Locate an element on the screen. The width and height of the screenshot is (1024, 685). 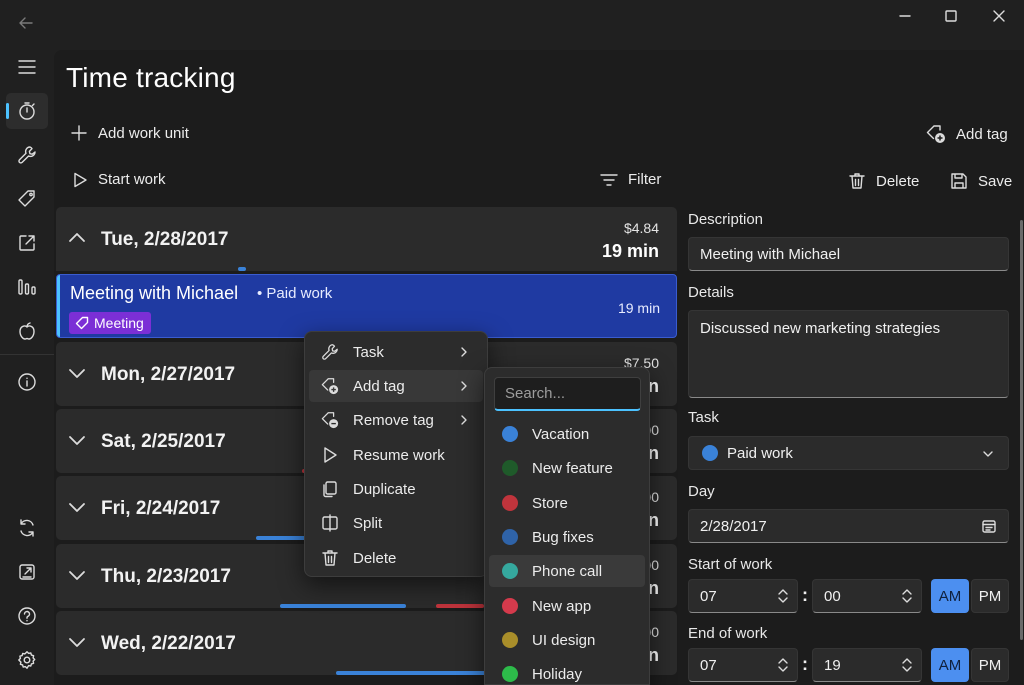
start-am-toggle: AM is located at coordinates (950, 596).